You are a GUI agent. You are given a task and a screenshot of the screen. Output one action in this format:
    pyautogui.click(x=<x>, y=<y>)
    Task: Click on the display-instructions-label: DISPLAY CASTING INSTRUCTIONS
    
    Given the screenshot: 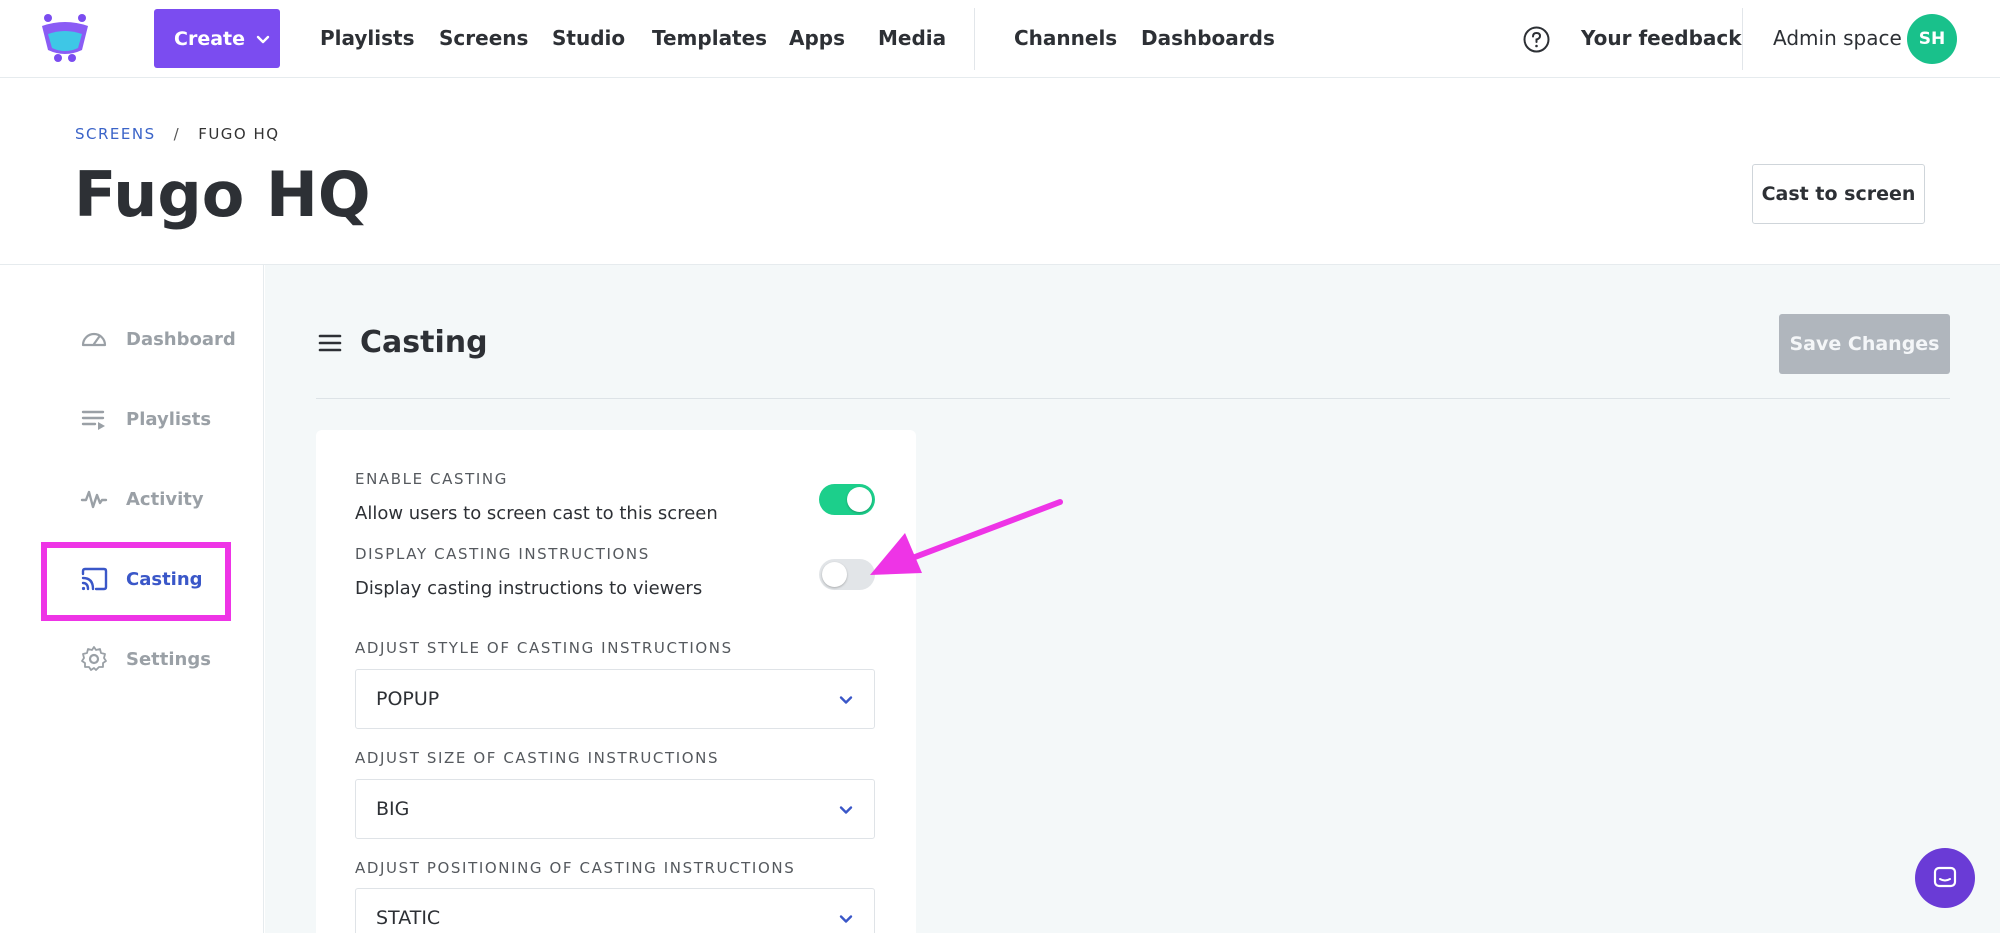 What is the action you would take?
    pyautogui.click(x=502, y=554)
    